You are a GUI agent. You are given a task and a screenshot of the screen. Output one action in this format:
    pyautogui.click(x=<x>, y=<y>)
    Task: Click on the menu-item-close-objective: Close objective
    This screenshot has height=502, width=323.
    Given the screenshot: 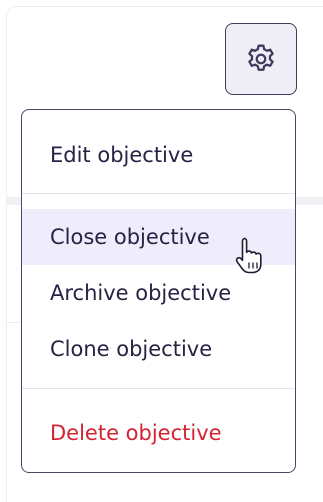 What is the action you would take?
    pyautogui.click(x=158, y=237)
    